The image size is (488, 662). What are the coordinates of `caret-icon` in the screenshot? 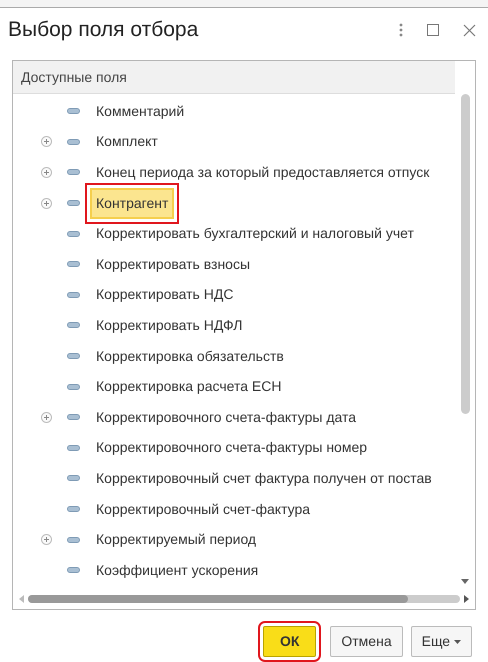 It's located at (457, 642).